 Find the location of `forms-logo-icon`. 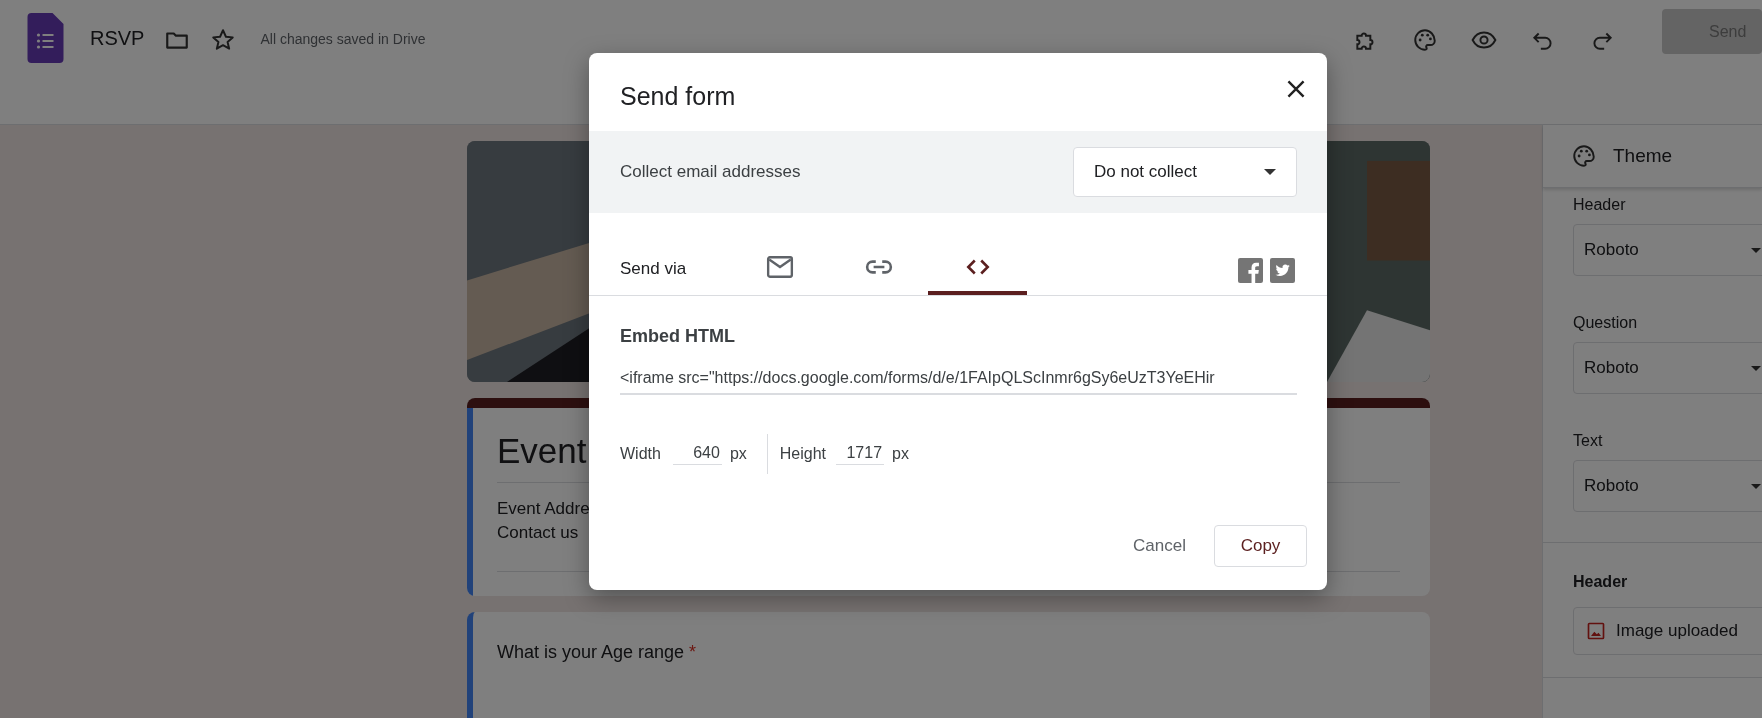

forms-logo-icon is located at coordinates (45, 38).